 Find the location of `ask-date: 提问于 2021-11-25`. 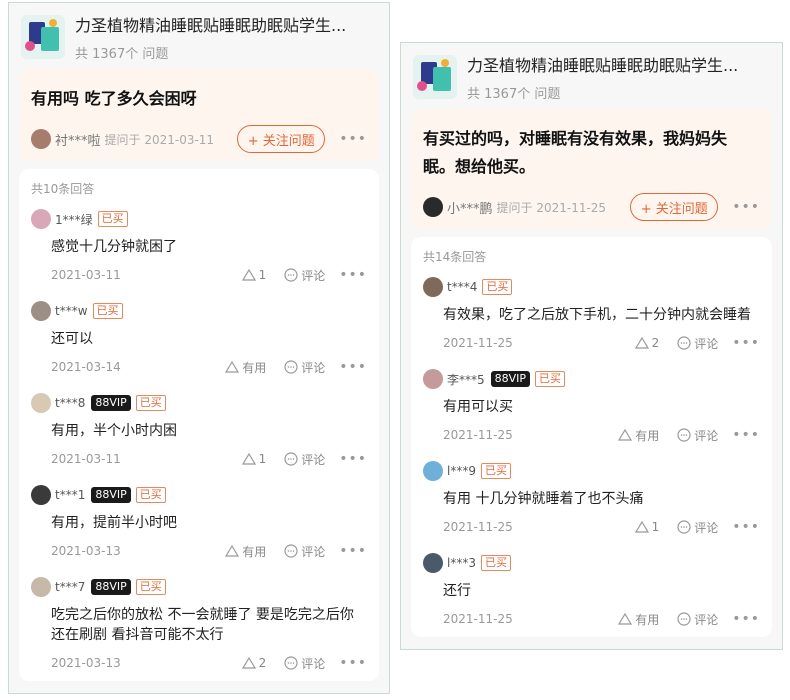

ask-date: 提问于 2021-11-25 is located at coordinates (551, 207).